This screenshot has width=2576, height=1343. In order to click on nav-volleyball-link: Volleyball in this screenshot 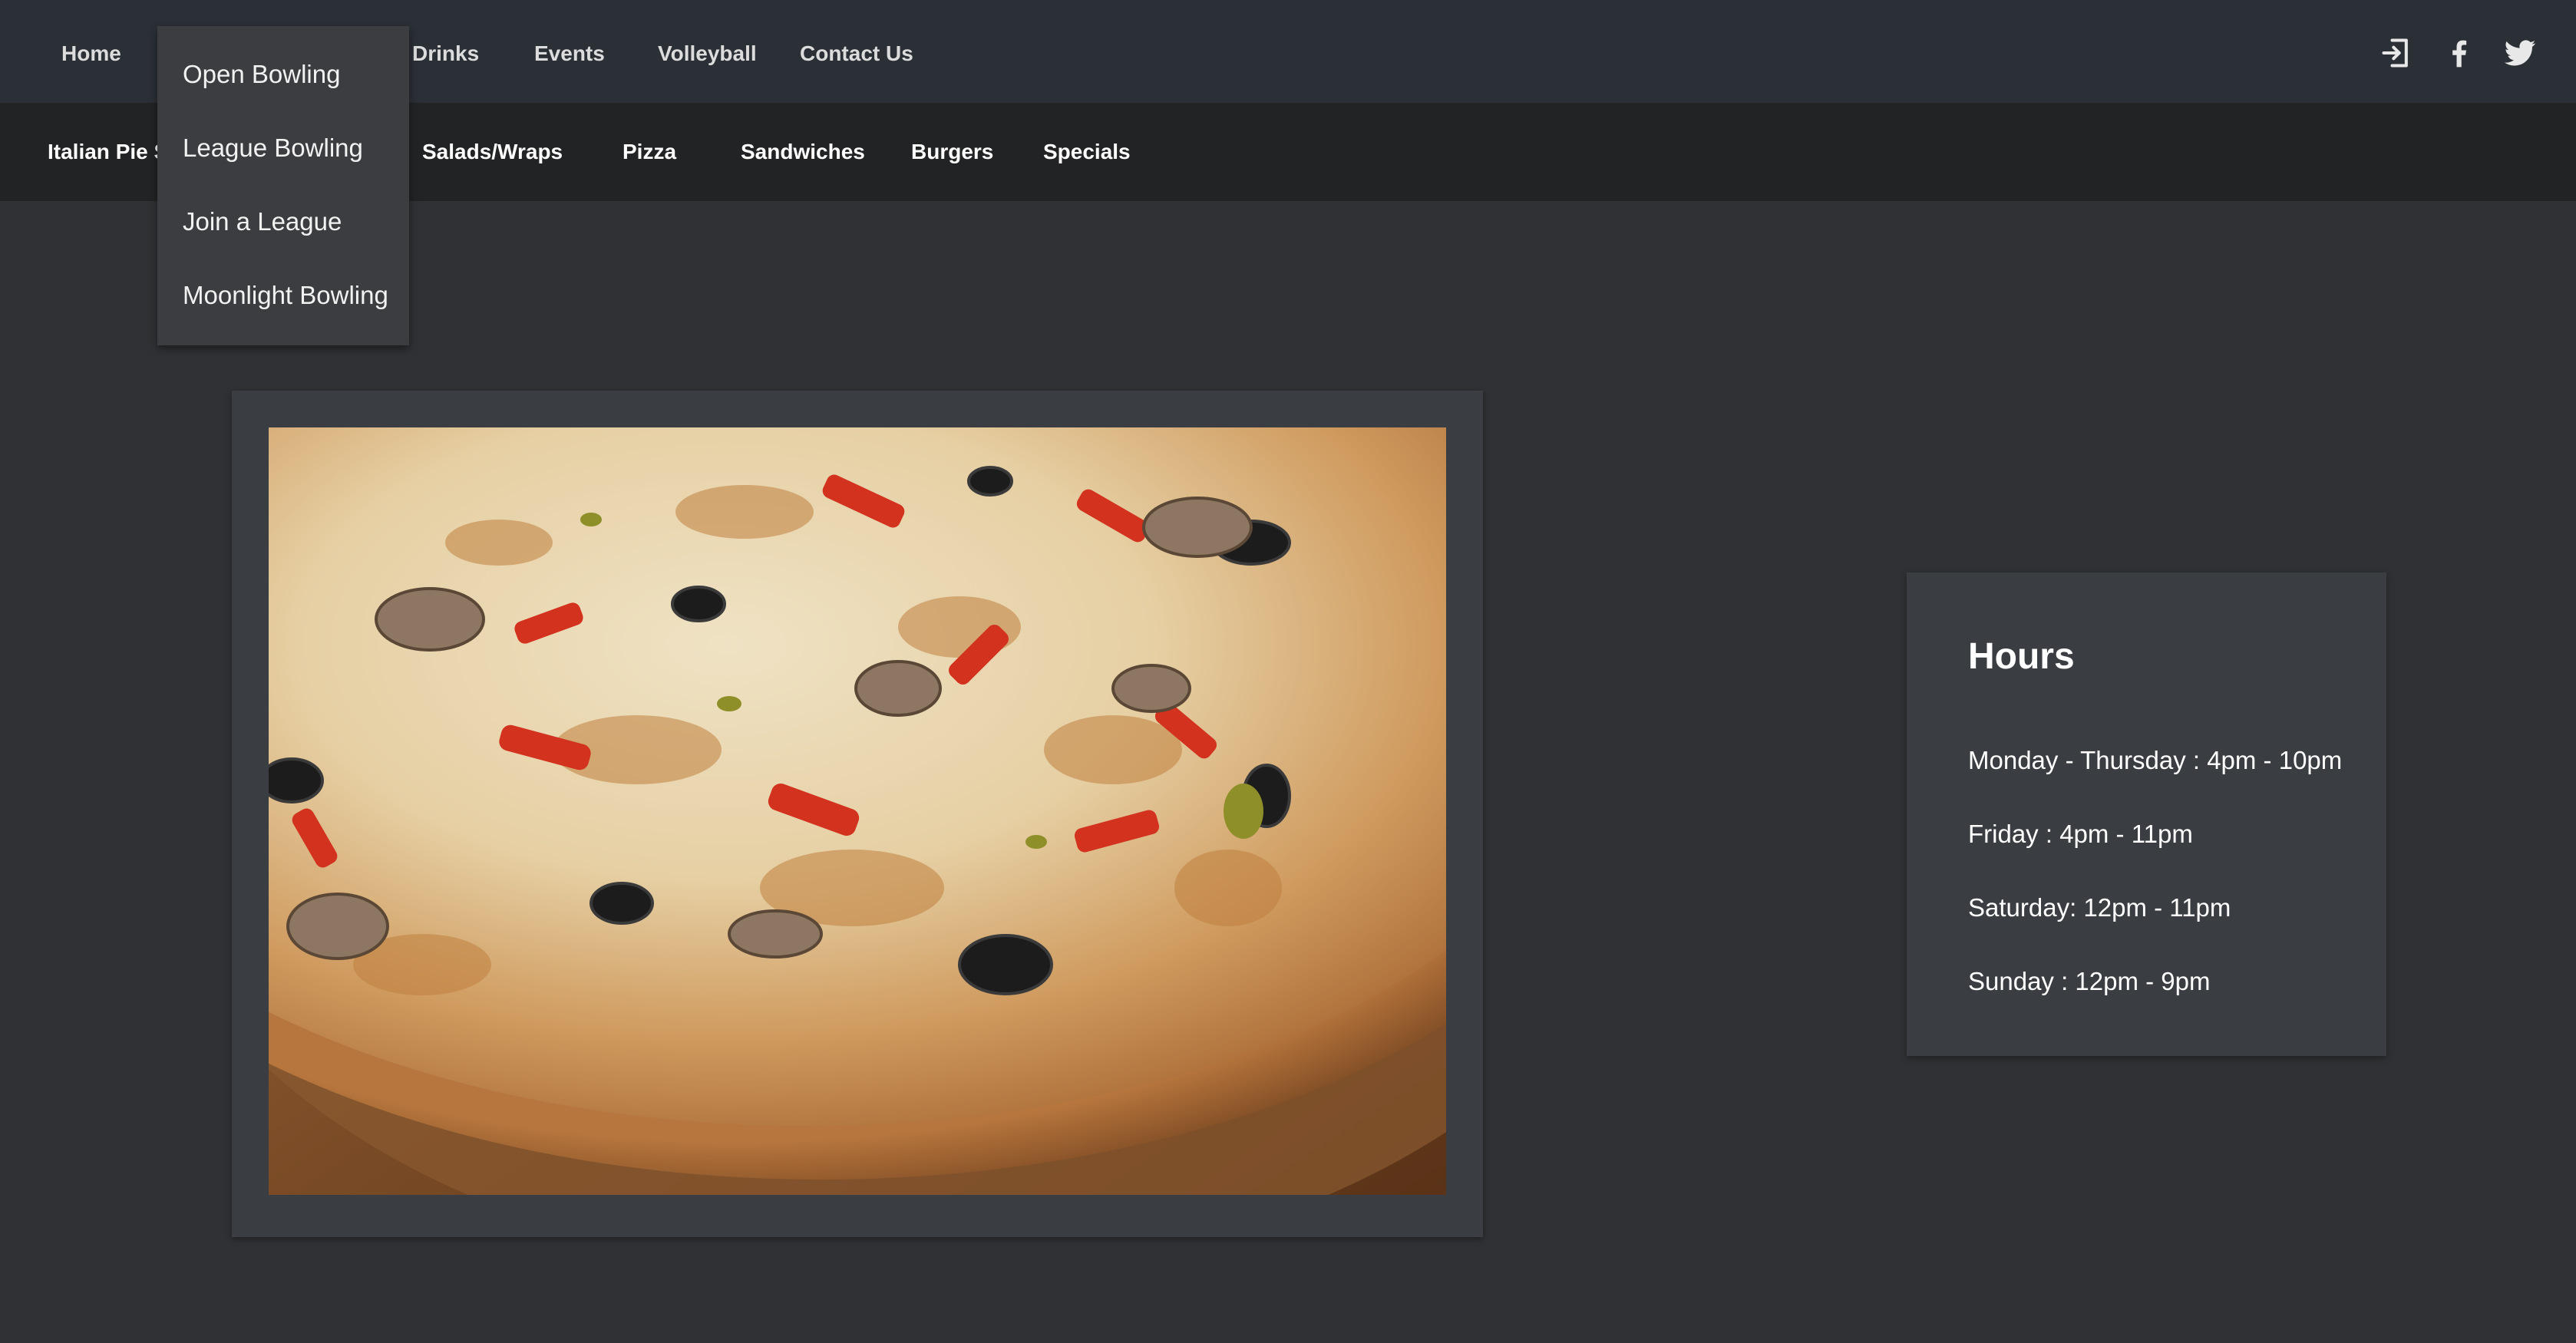, I will do `click(707, 51)`.